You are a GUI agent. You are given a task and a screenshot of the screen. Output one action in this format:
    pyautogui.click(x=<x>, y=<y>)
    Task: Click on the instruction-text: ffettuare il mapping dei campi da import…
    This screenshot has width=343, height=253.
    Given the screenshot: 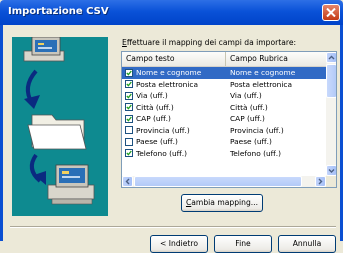 What is the action you would take?
    pyautogui.click(x=211, y=42)
    